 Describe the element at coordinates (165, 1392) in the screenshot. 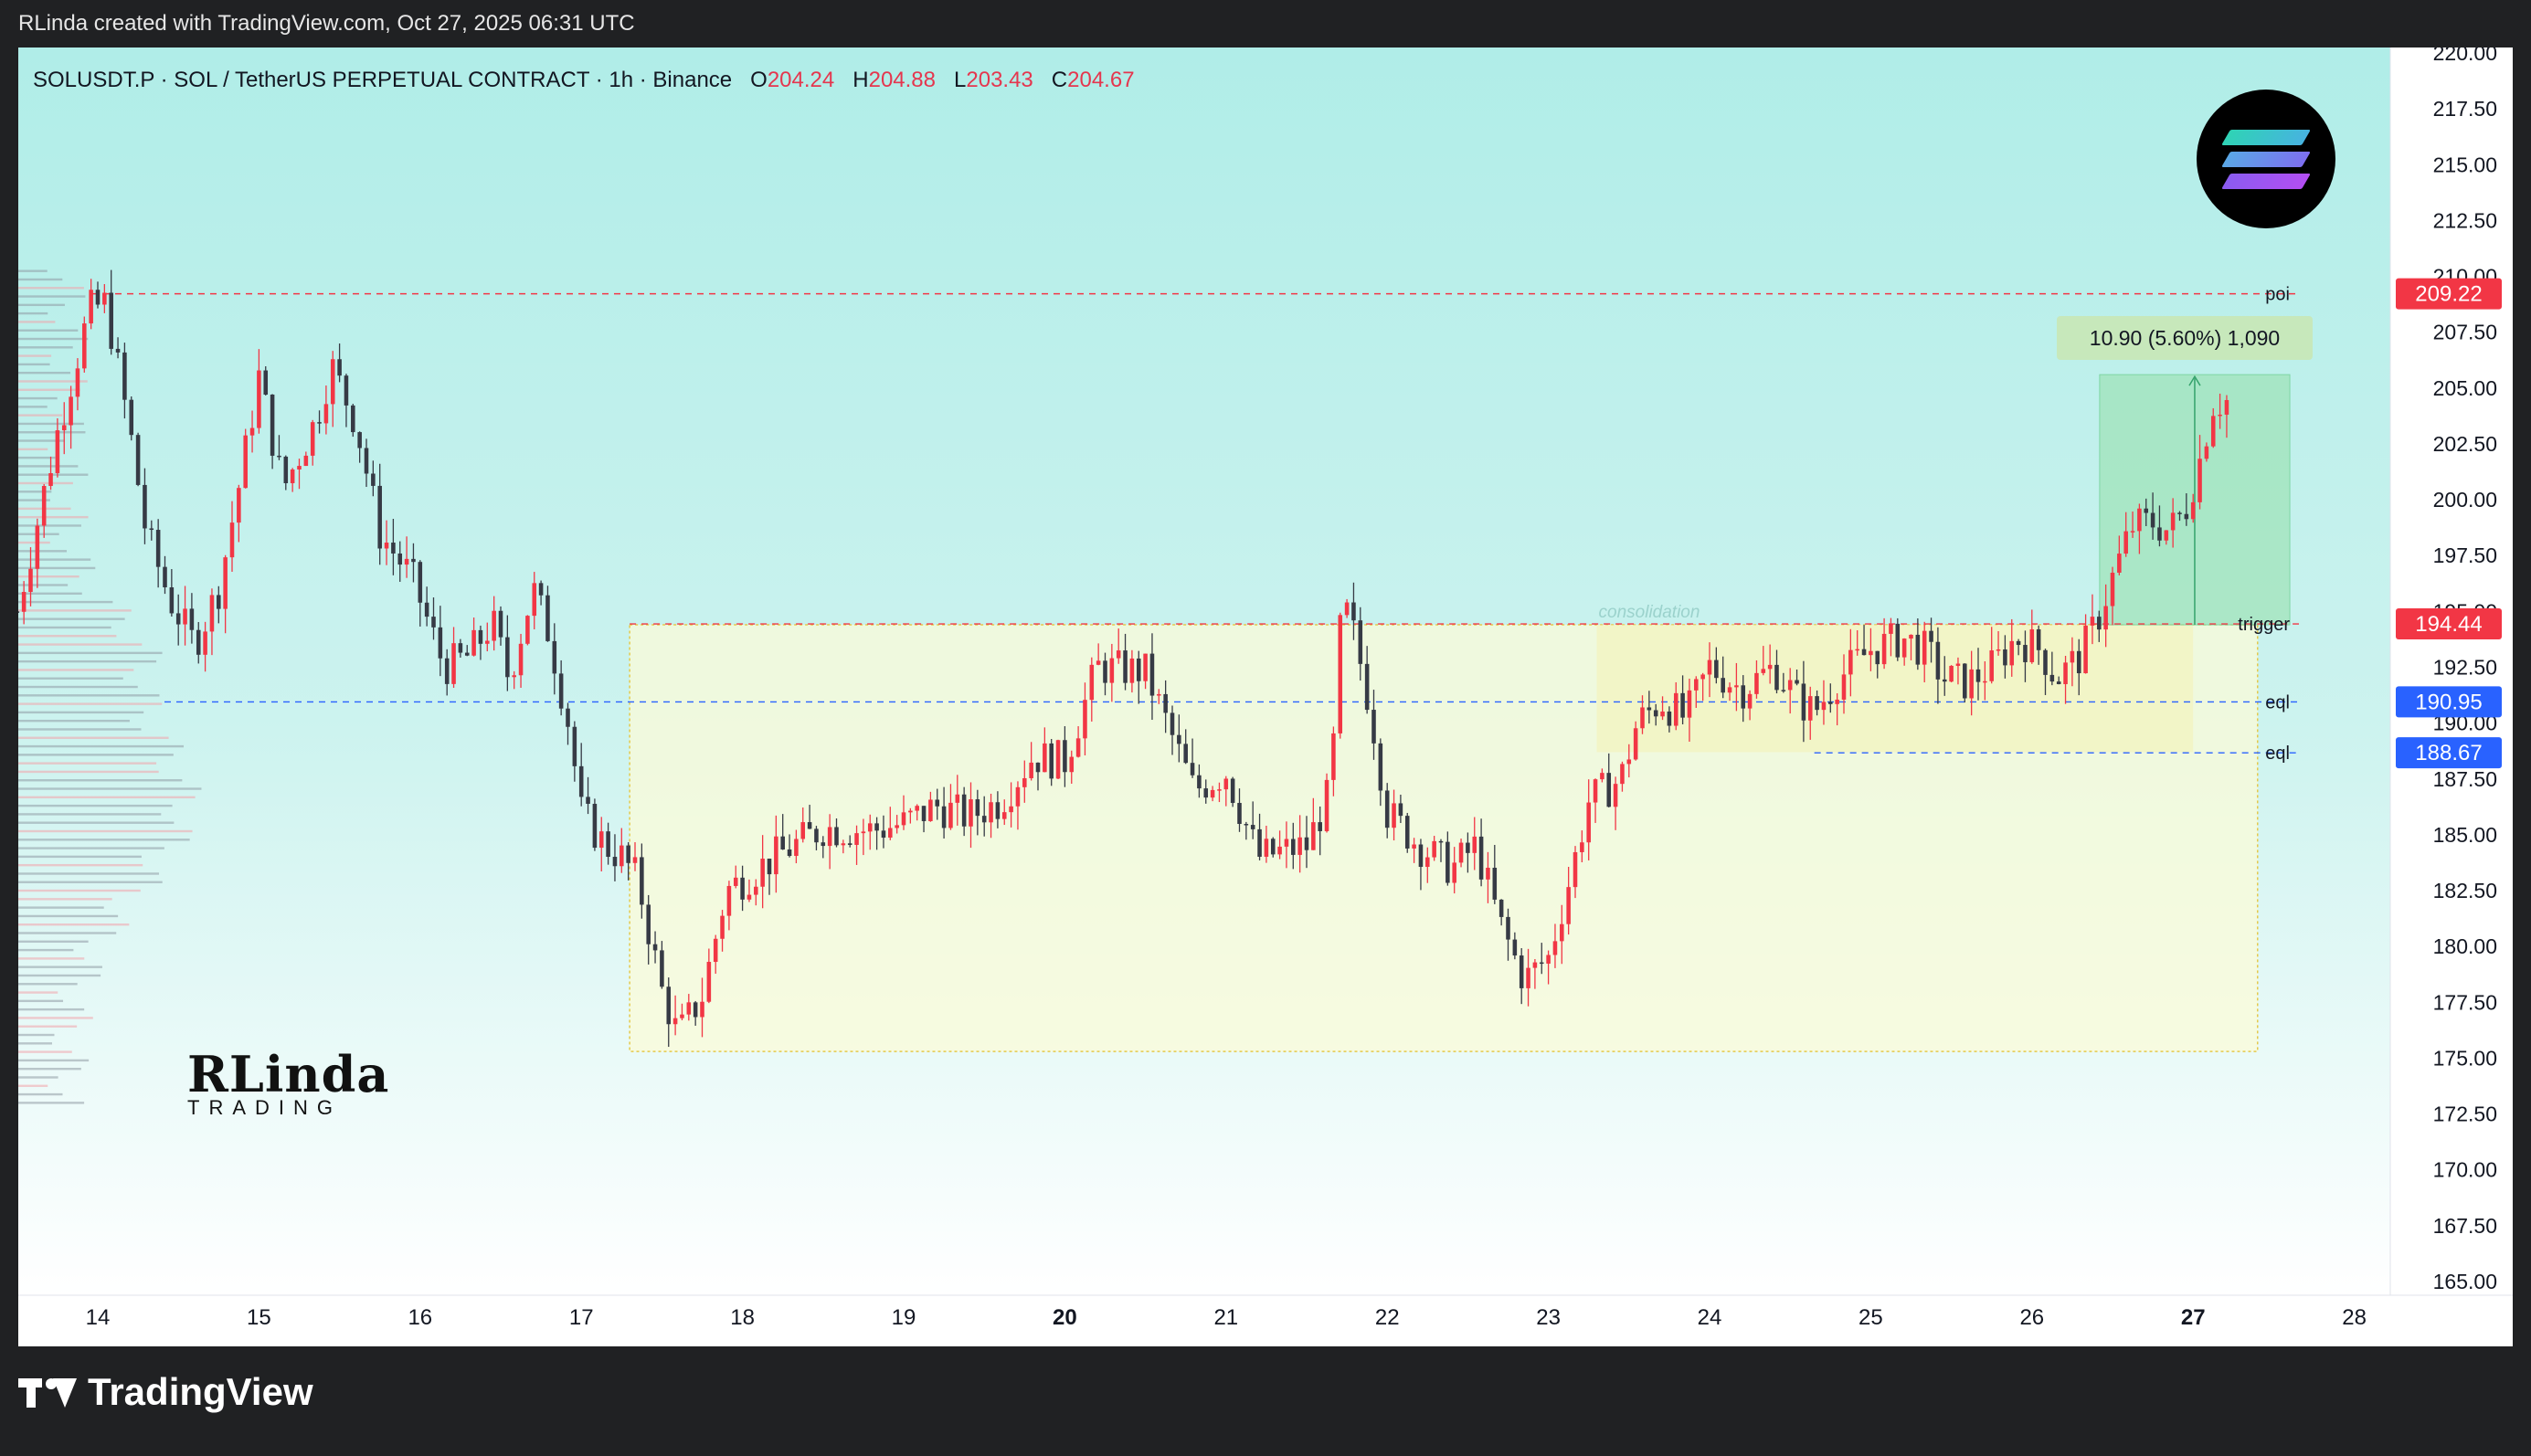

I see `tradingview-logo: TradingView` at that location.